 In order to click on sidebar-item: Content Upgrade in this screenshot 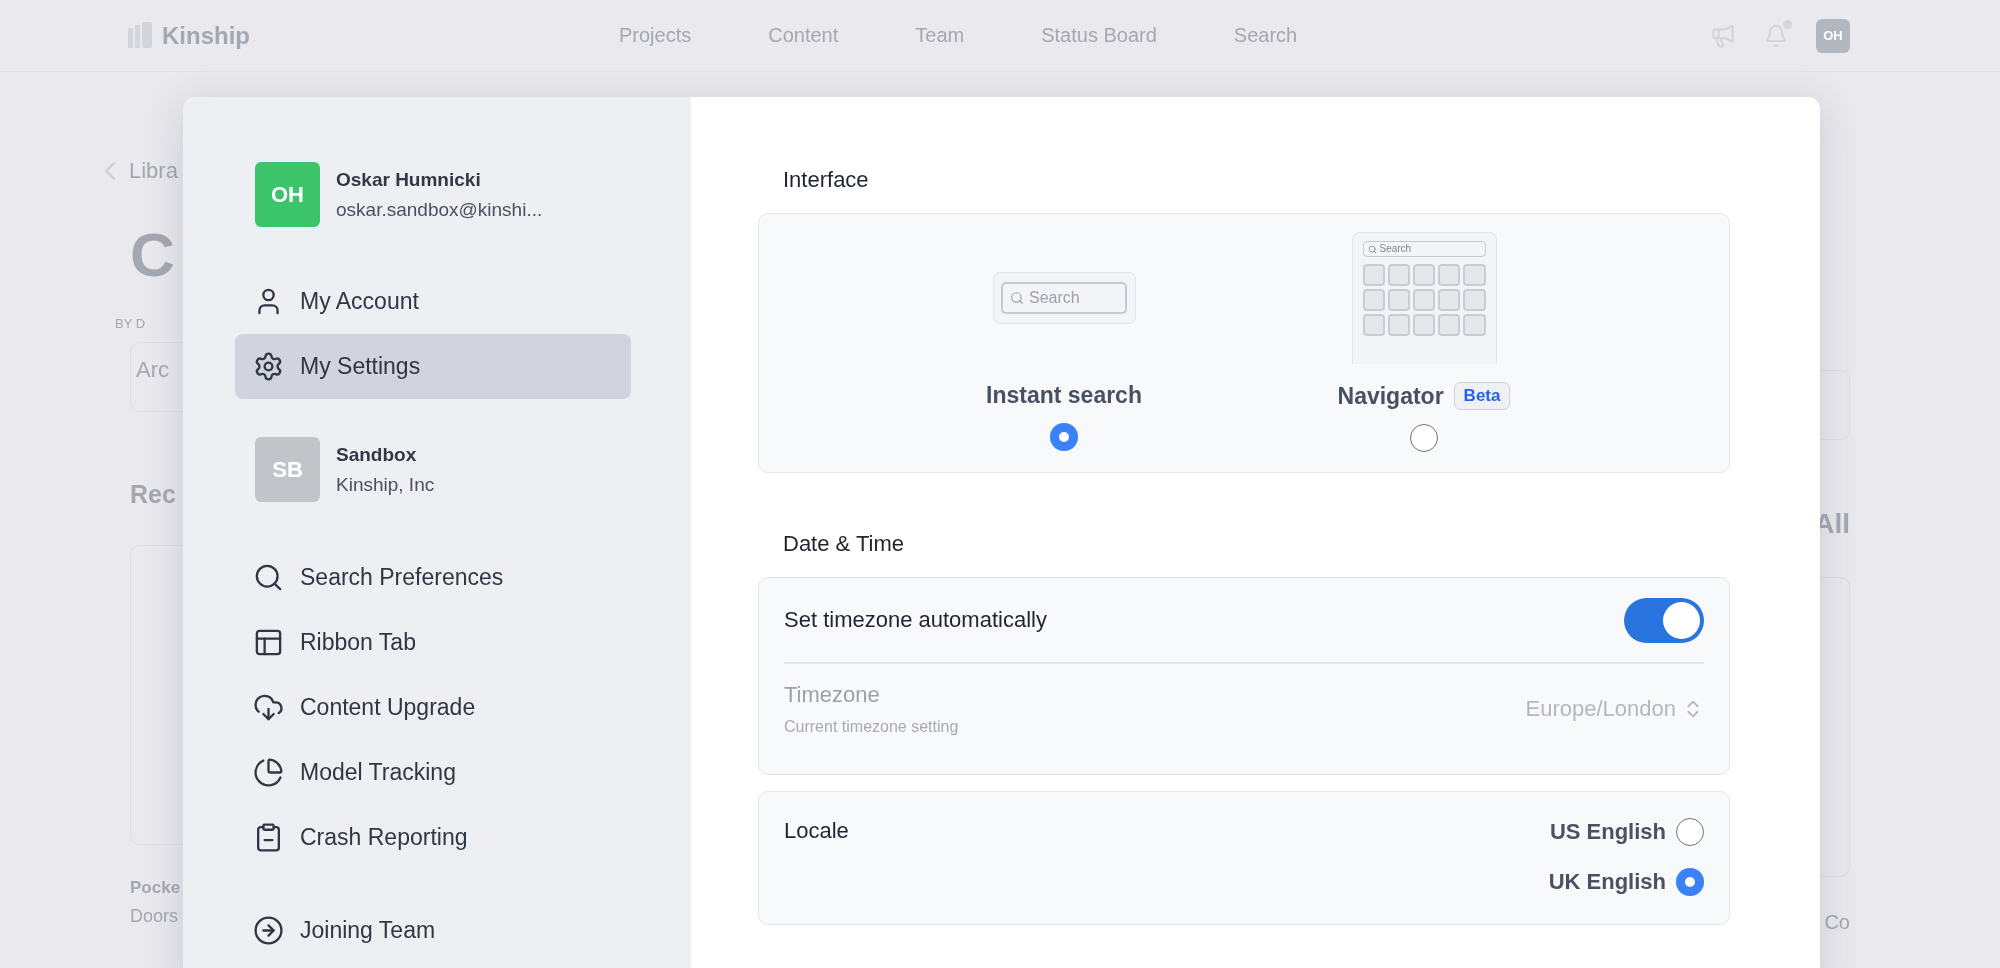, I will do `click(433, 707)`.